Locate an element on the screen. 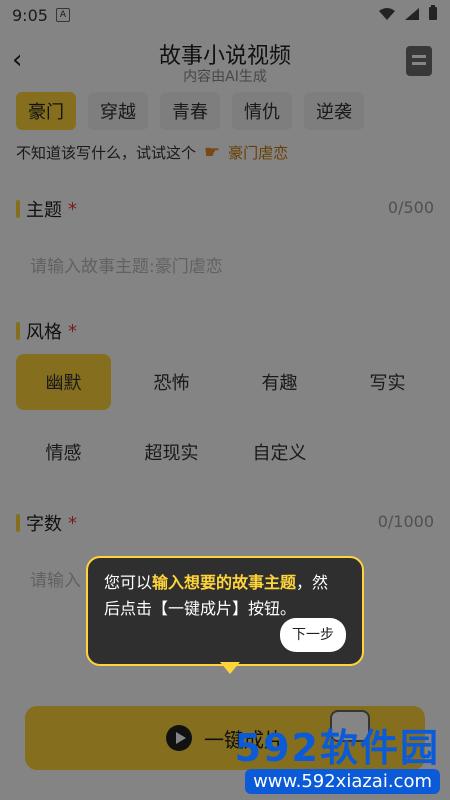 The image size is (450, 800). next-step-button: 下一步 is located at coordinates (313, 635).